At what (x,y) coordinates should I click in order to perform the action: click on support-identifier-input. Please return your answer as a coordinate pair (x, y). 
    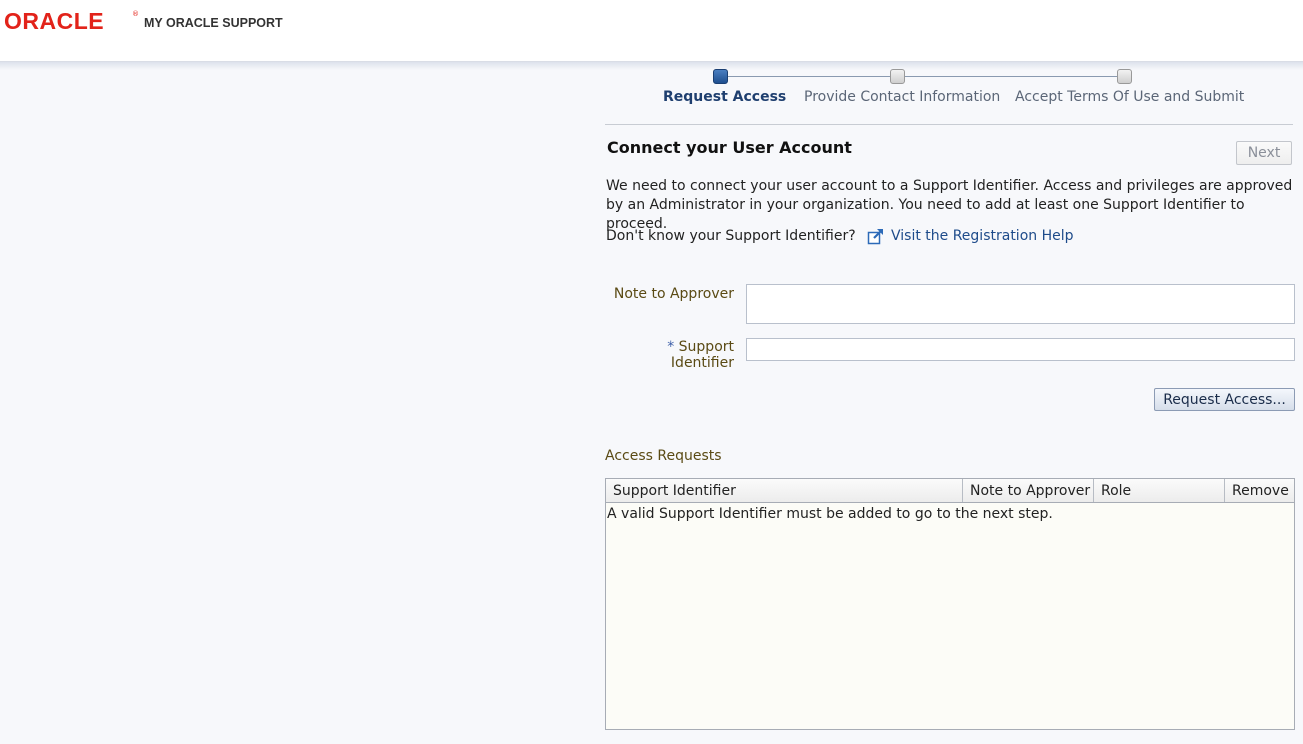
    Looking at the image, I should click on (1020, 349).